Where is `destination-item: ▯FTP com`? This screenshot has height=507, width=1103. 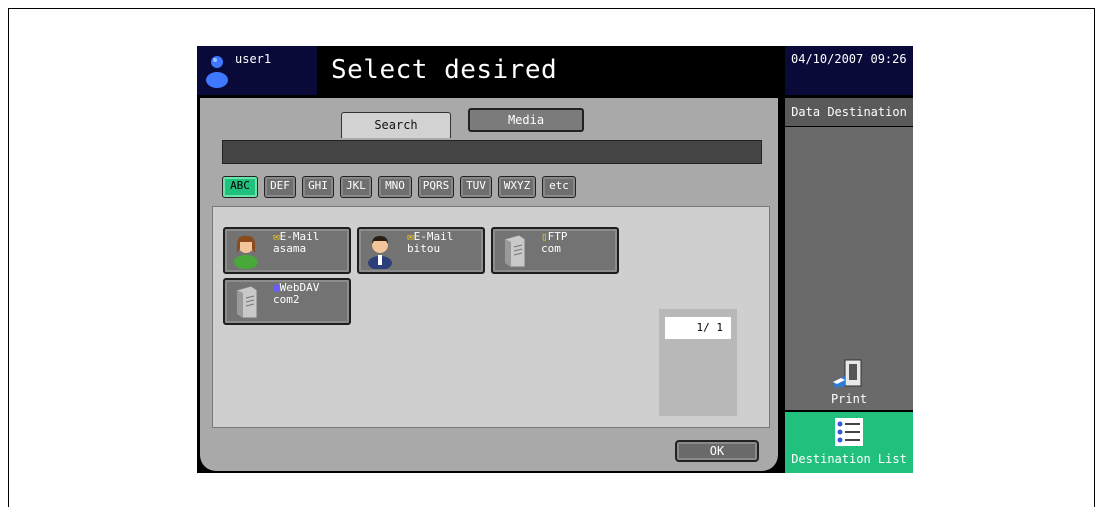 destination-item: ▯FTP com is located at coordinates (555, 250).